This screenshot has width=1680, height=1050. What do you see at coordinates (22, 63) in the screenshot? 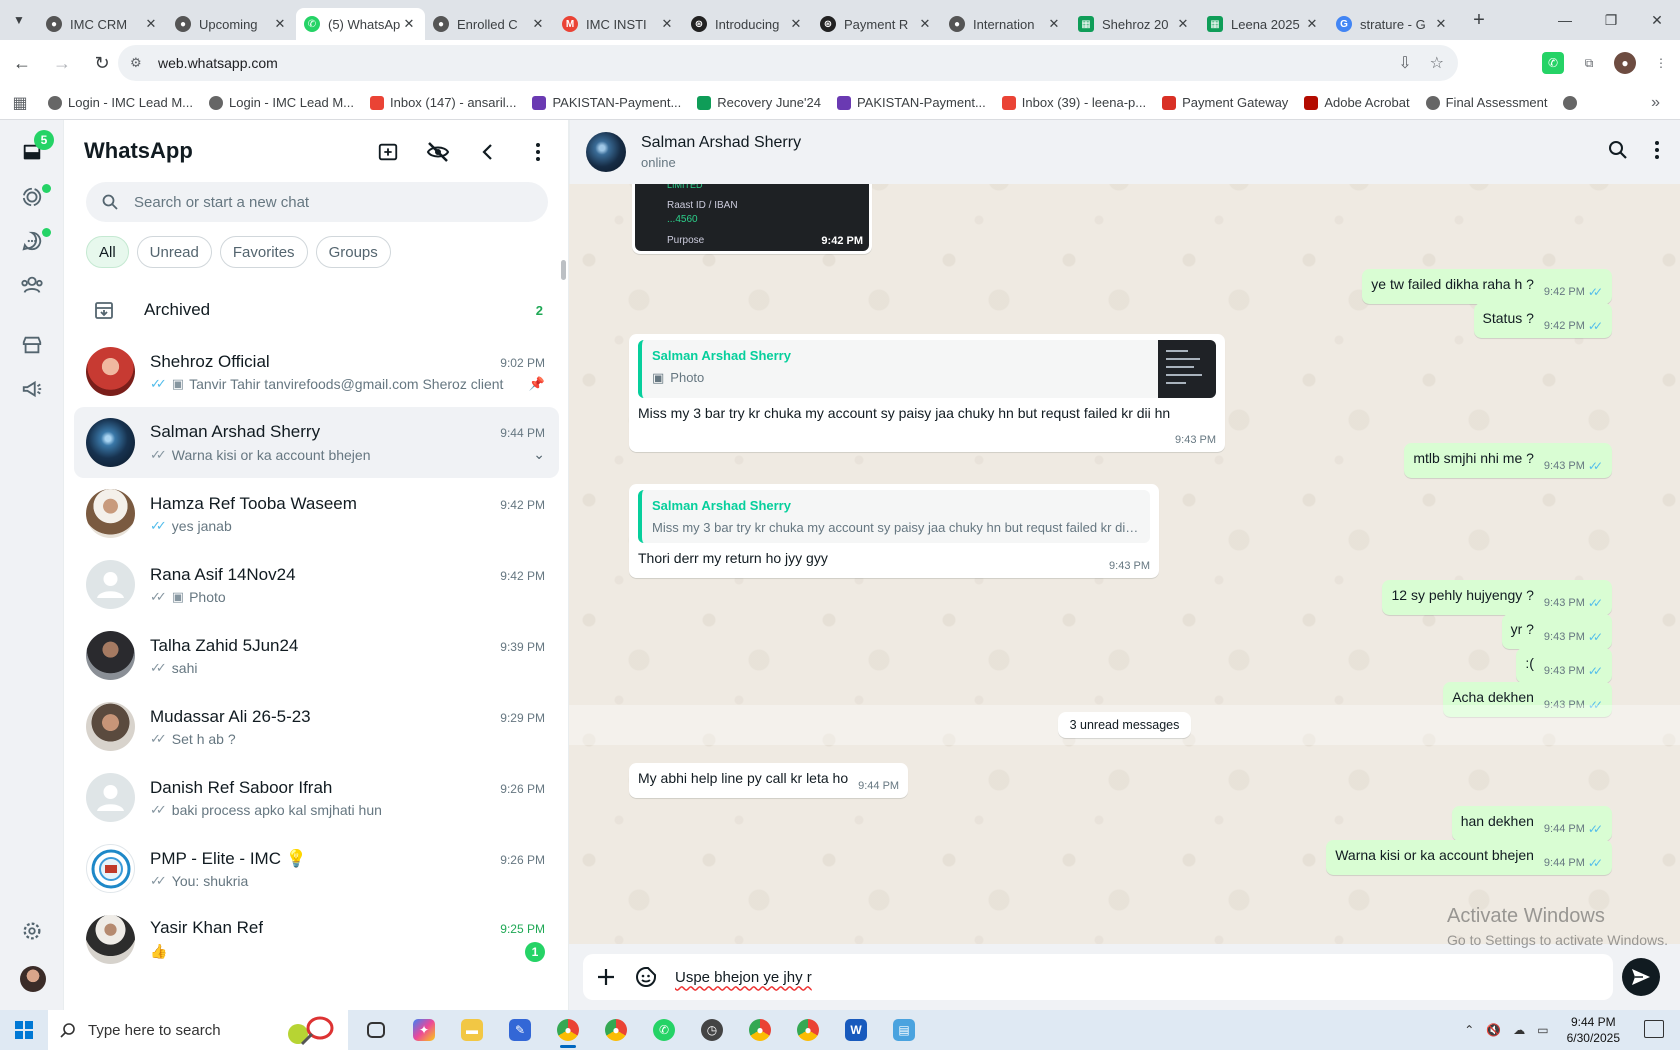
I see `back-icon: ←` at bounding box center [22, 63].